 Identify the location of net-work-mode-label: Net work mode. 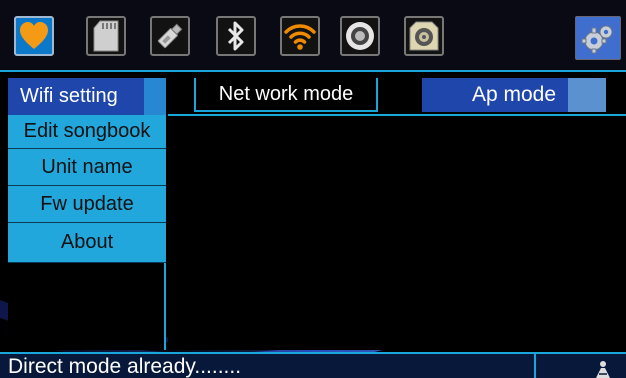
(286, 93).